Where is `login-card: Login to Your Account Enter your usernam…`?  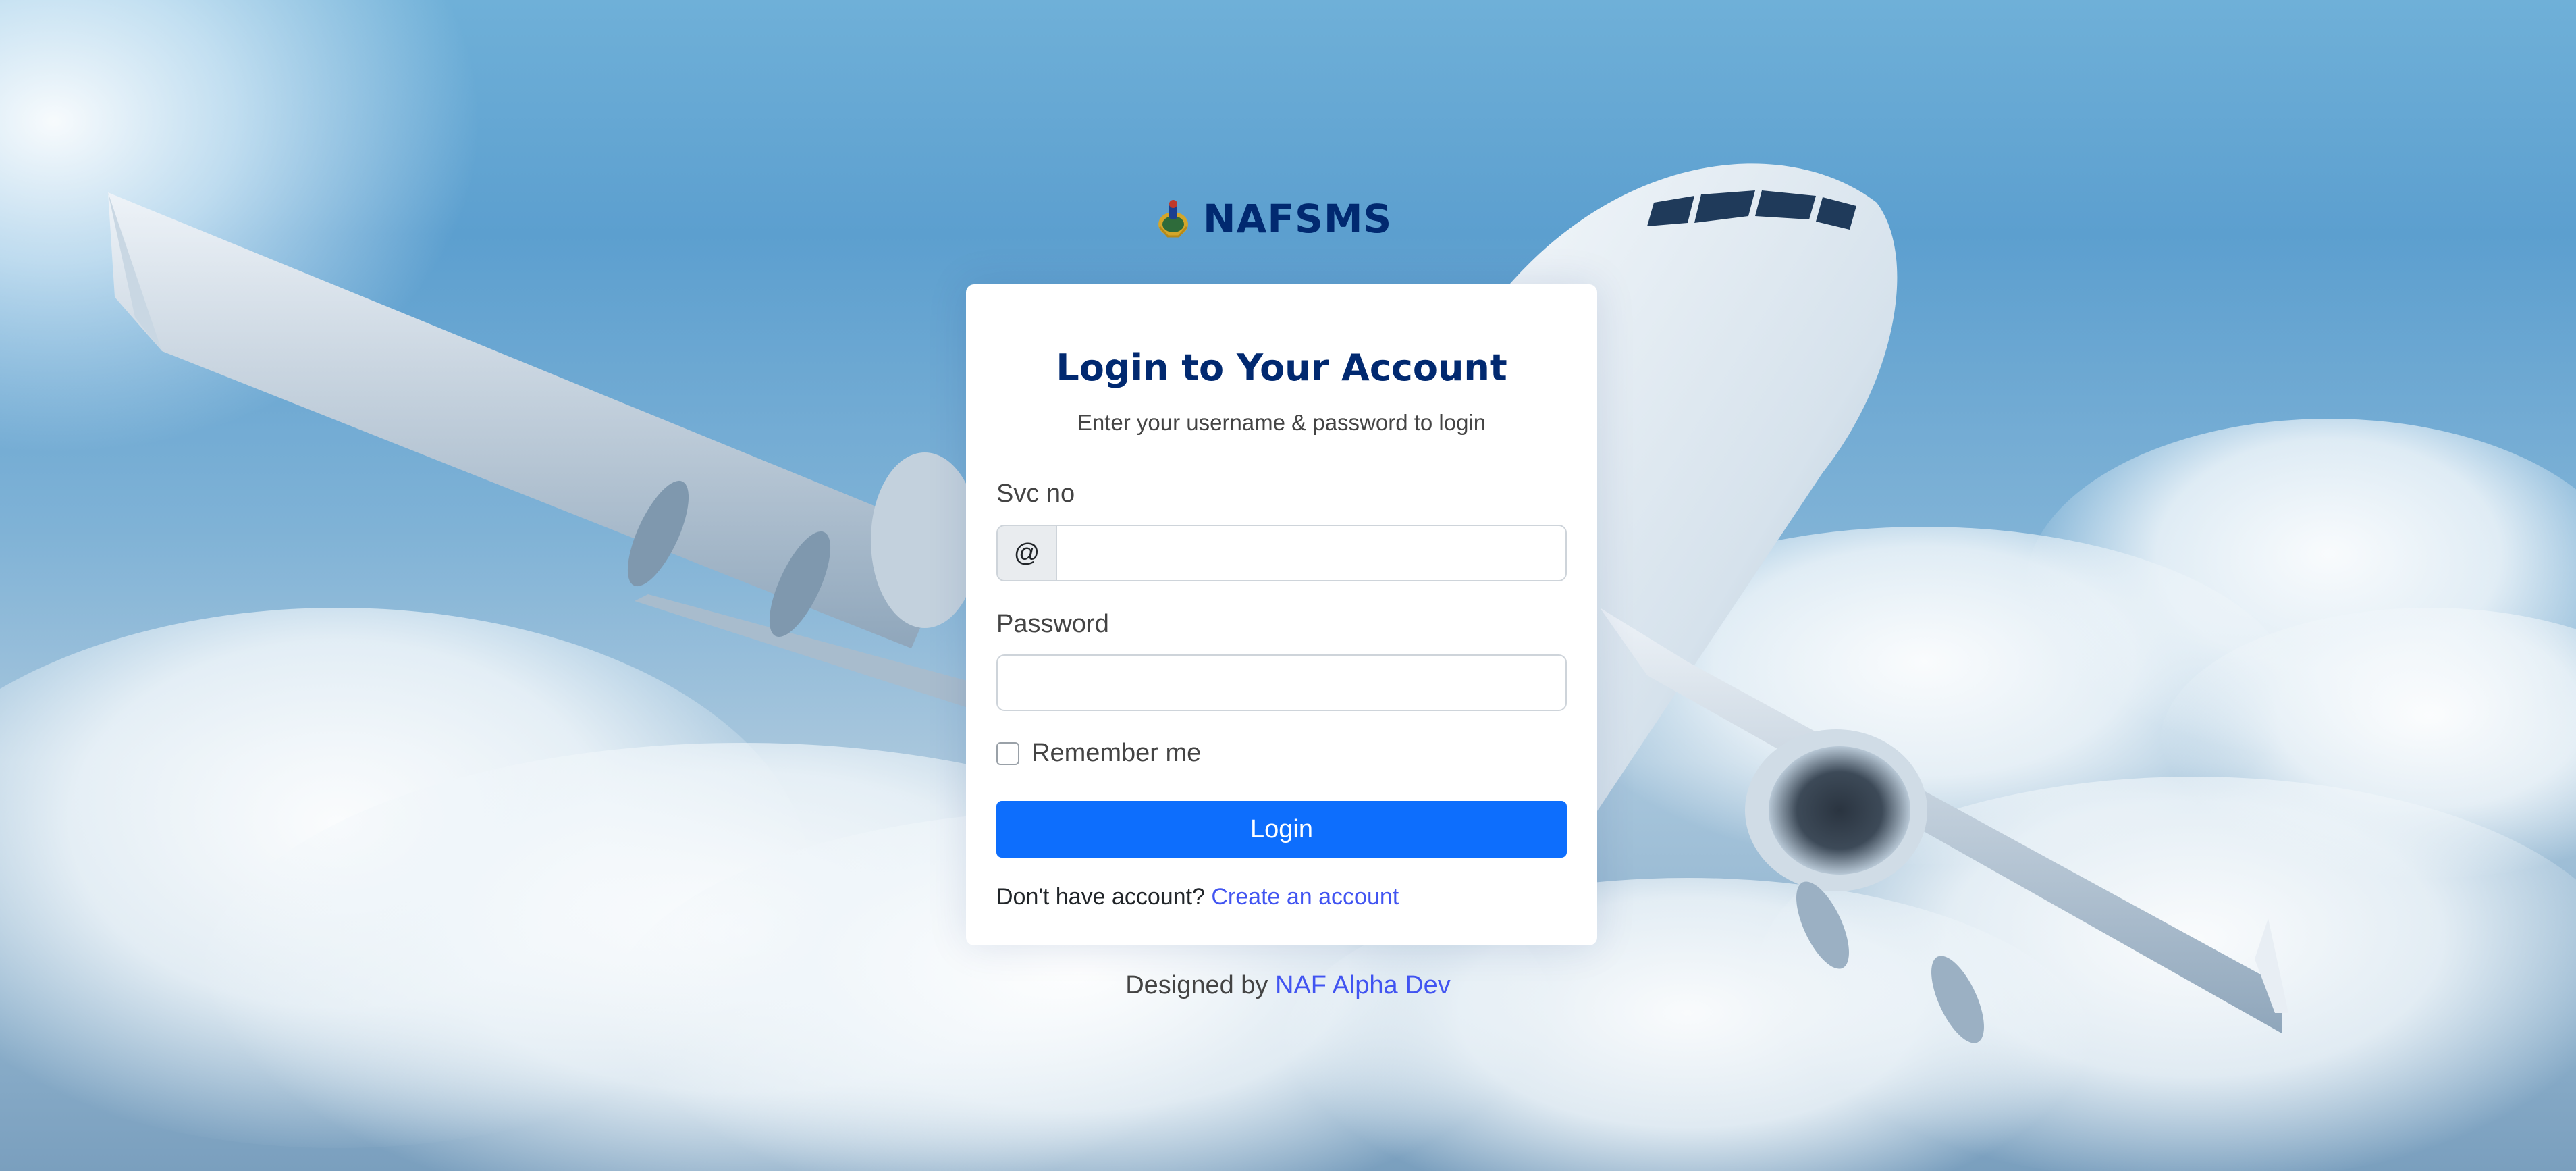
login-card: Login to Your Account Enter your usernam… is located at coordinates (1281, 614).